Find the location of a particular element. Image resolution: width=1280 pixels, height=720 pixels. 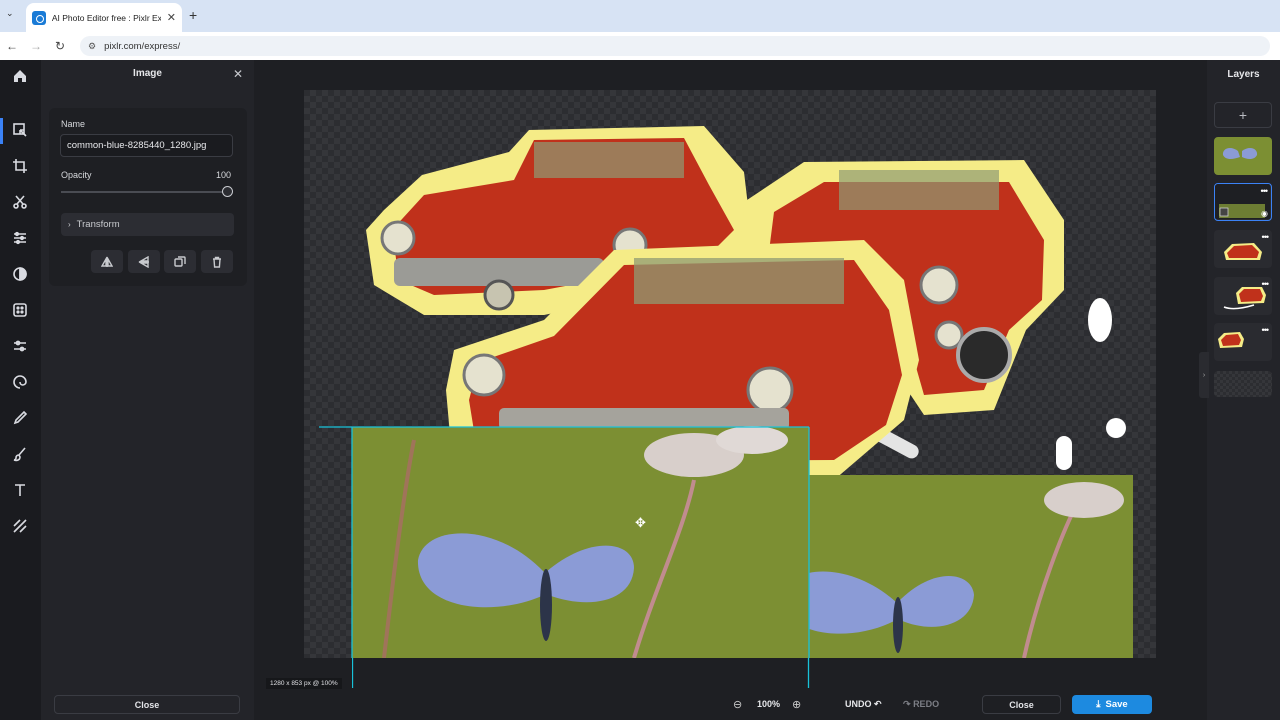

url-text: pixlr.com/express/ is located at coordinates (142, 46).